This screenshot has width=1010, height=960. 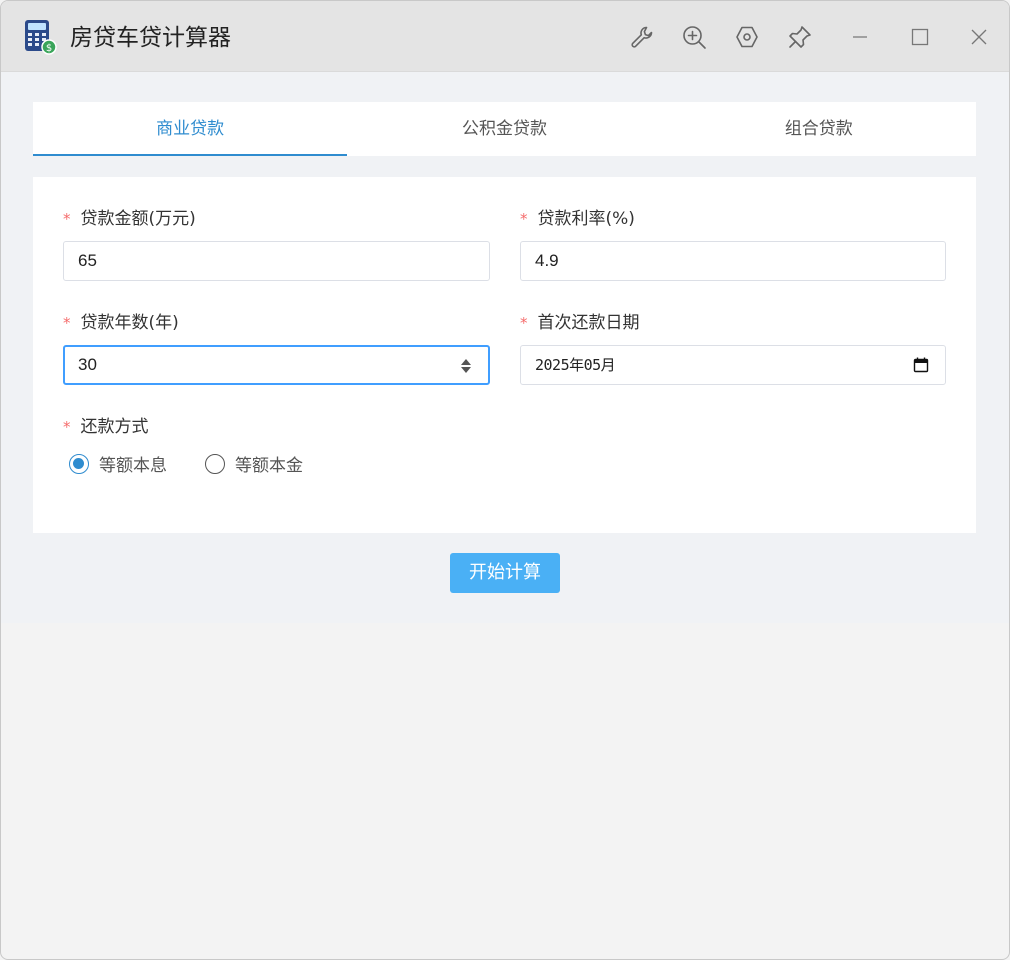 What do you see at coordinates (747, 37) in the screenshot?
I see `hexagon-settings-icon` at bounding box center [747, 37].